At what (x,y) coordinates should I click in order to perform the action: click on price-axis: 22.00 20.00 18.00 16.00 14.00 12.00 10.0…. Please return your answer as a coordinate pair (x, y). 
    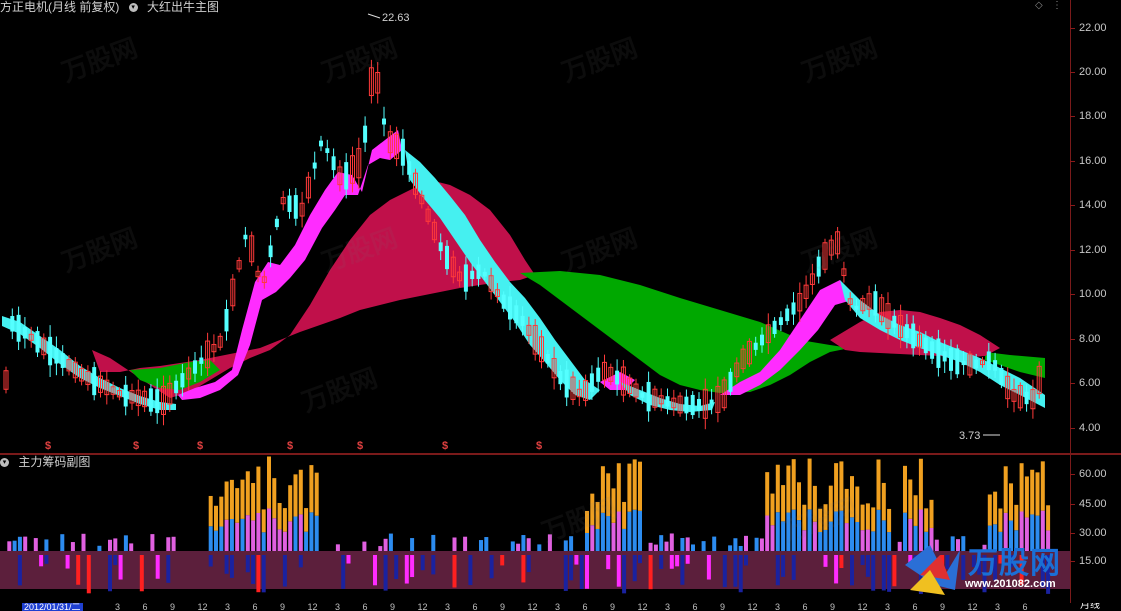
    Looking at the image, I should click on (1095, 226).